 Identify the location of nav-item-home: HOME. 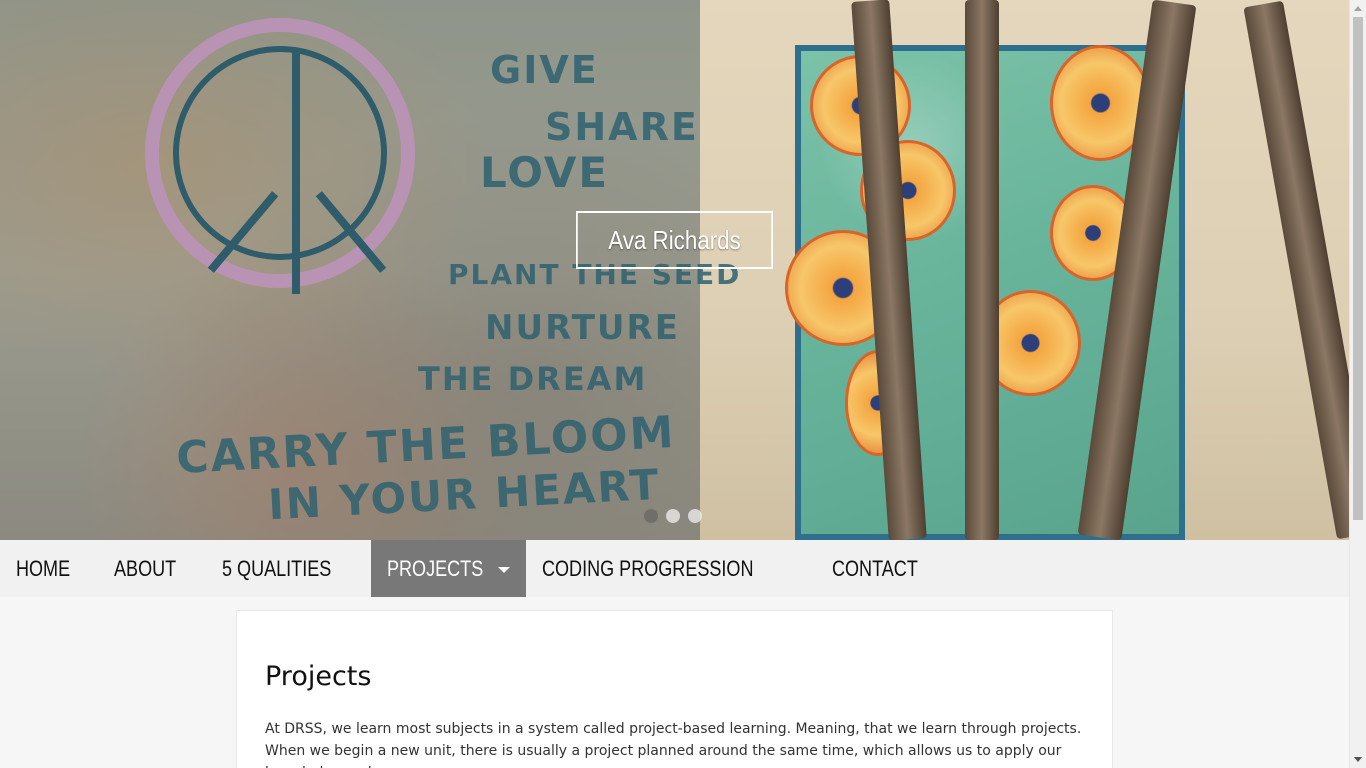
(49, 568).